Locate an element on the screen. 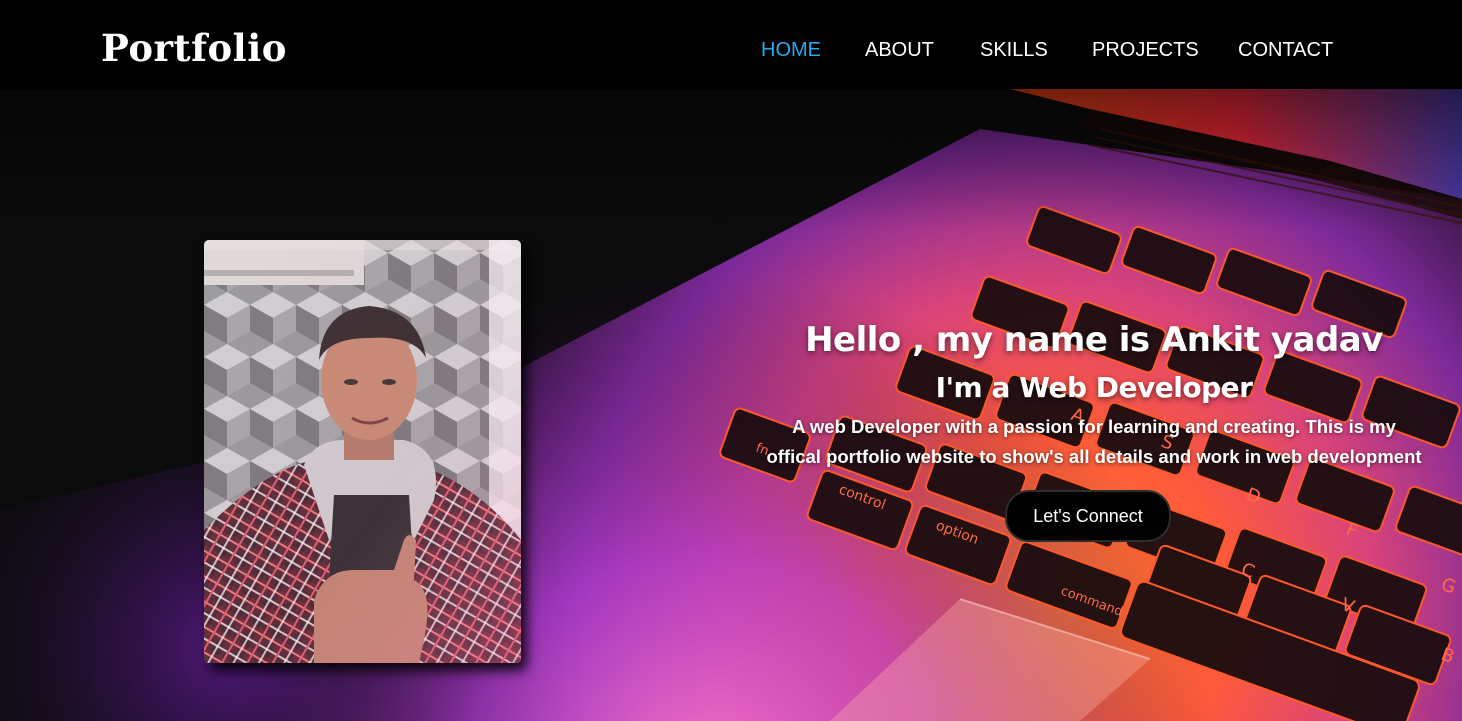  hero-subtitle: I'm a Web Developer is located at coordinates (1094, 387).